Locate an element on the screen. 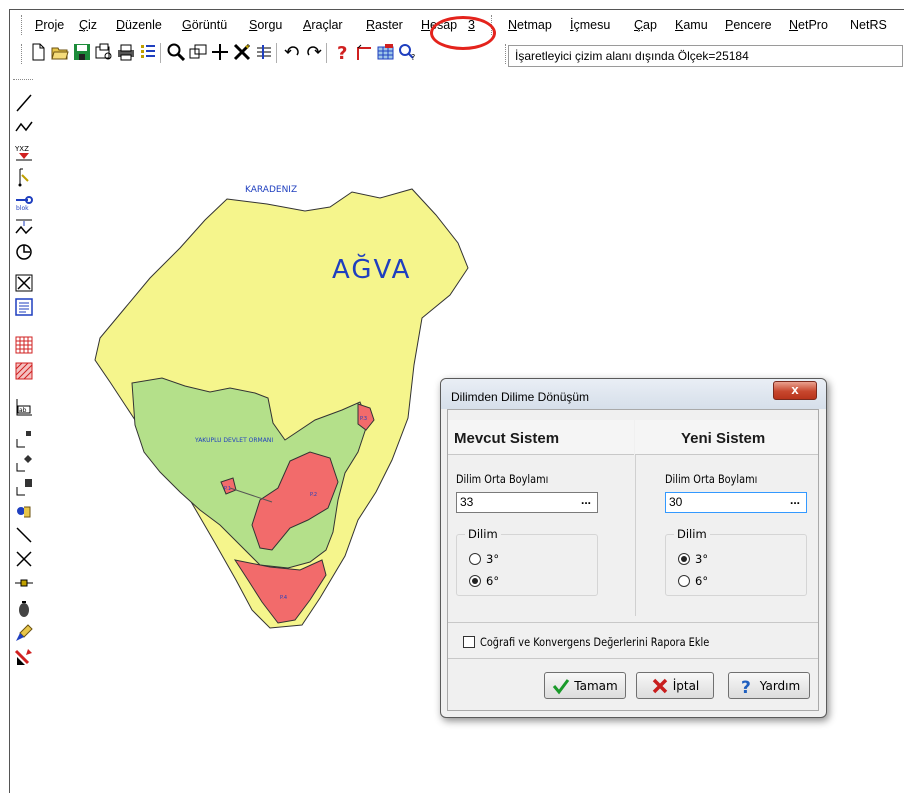 This screenshot has width=905, height=794. fill-bucket-icon is located at coordinates (24, 609).